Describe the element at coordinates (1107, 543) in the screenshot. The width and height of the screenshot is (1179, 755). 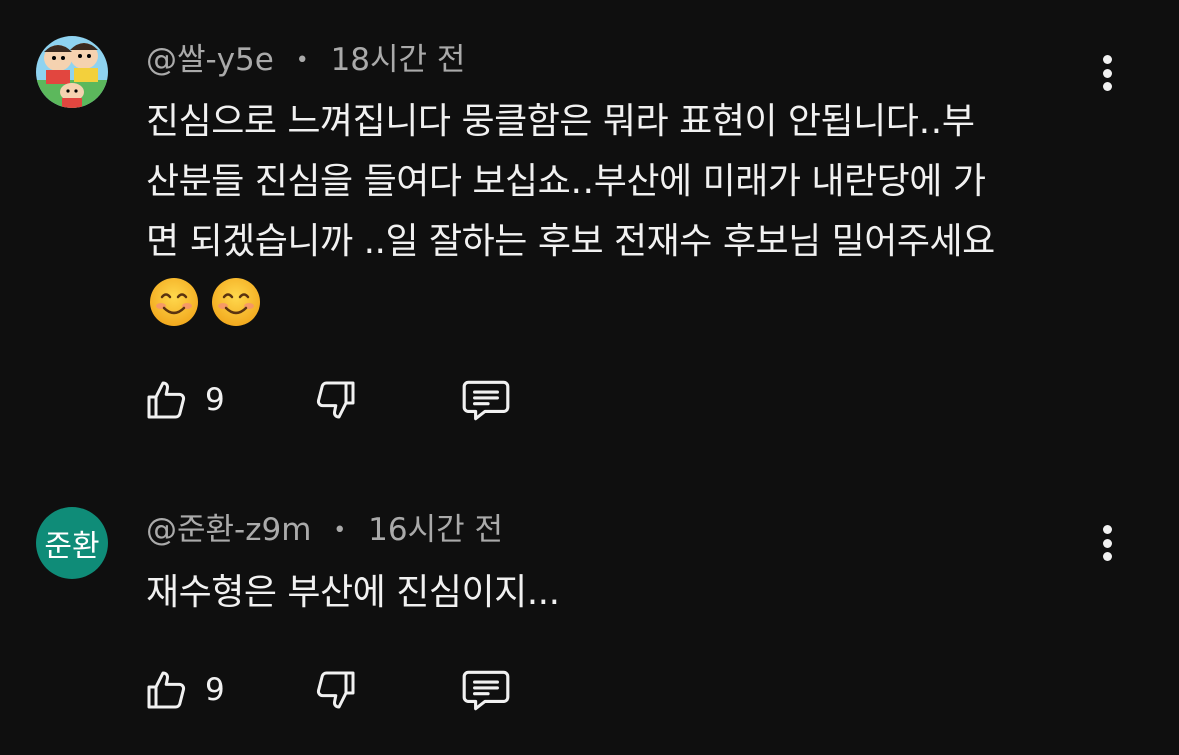
I see `more-options-icon` at that location.